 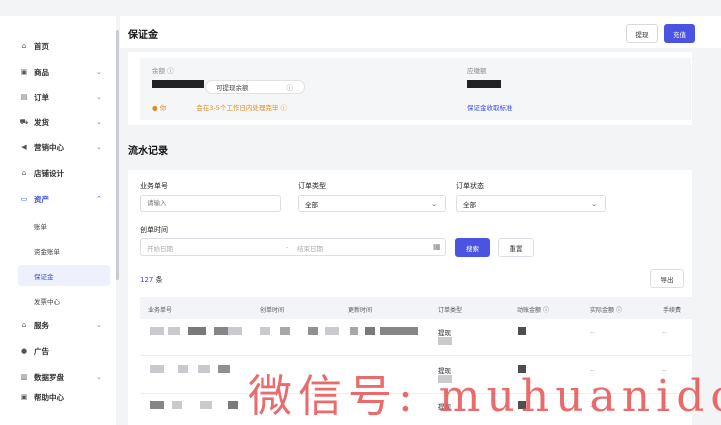 What do you see at coordinates (679, 33) in the screenshot?
I see `recharge-button: 充值` at bounding box center [679, 33].